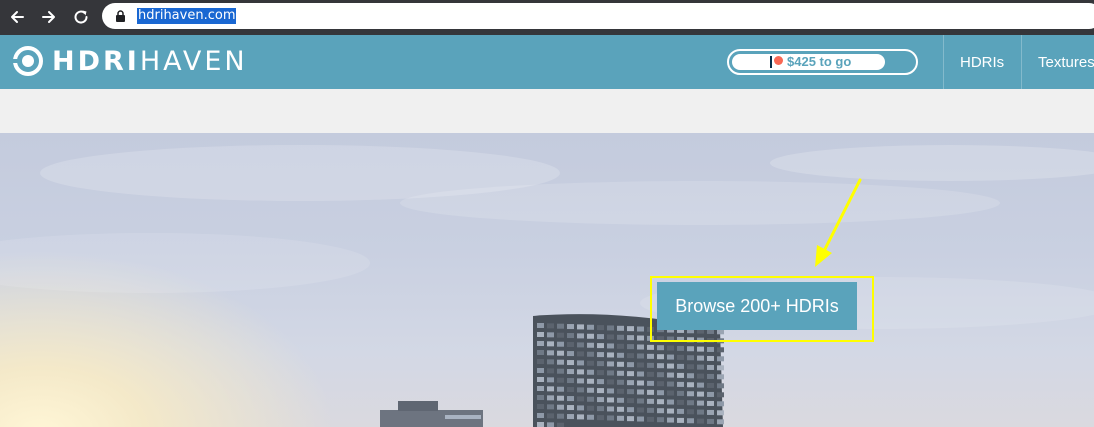 The image size is (1094, 427). Describe the element at coordinates (193, 61) in the screenshot. I see `logo-light-text: HAVEN` at that location.